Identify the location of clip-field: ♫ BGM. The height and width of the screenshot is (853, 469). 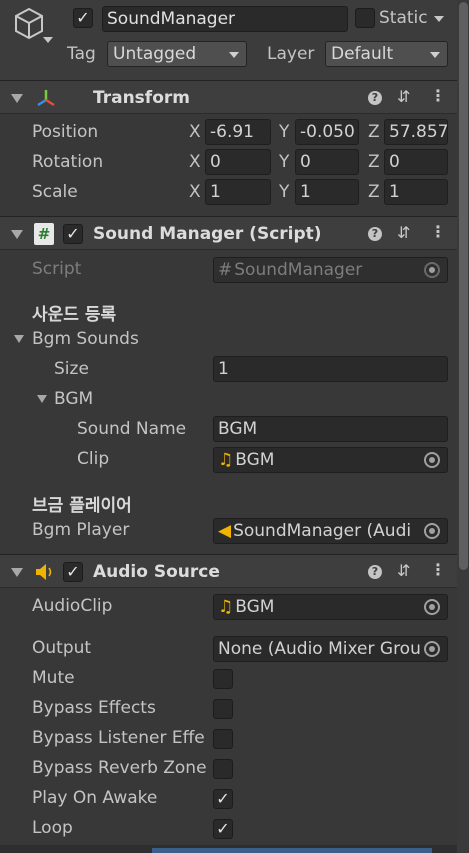
(330, 460).